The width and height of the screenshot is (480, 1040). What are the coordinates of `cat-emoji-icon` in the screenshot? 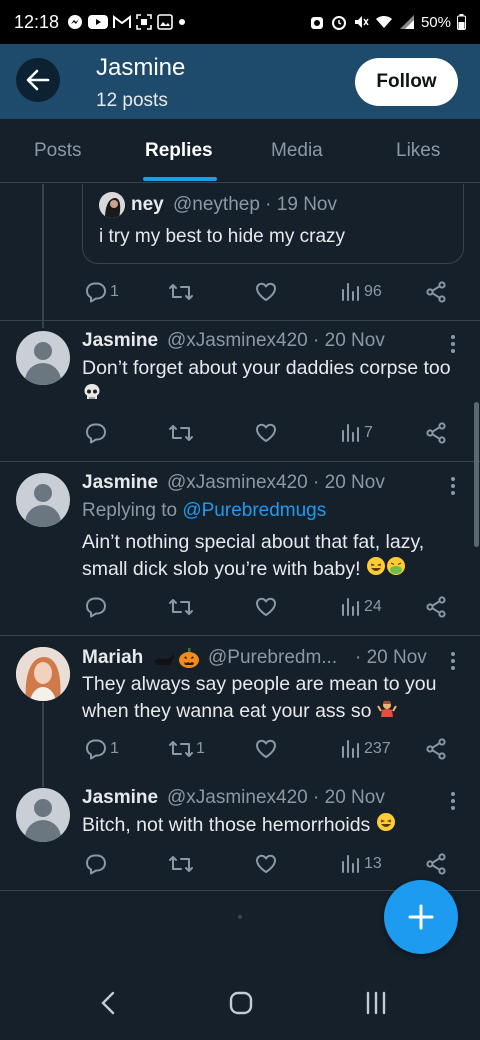 It's located at (164, 660).